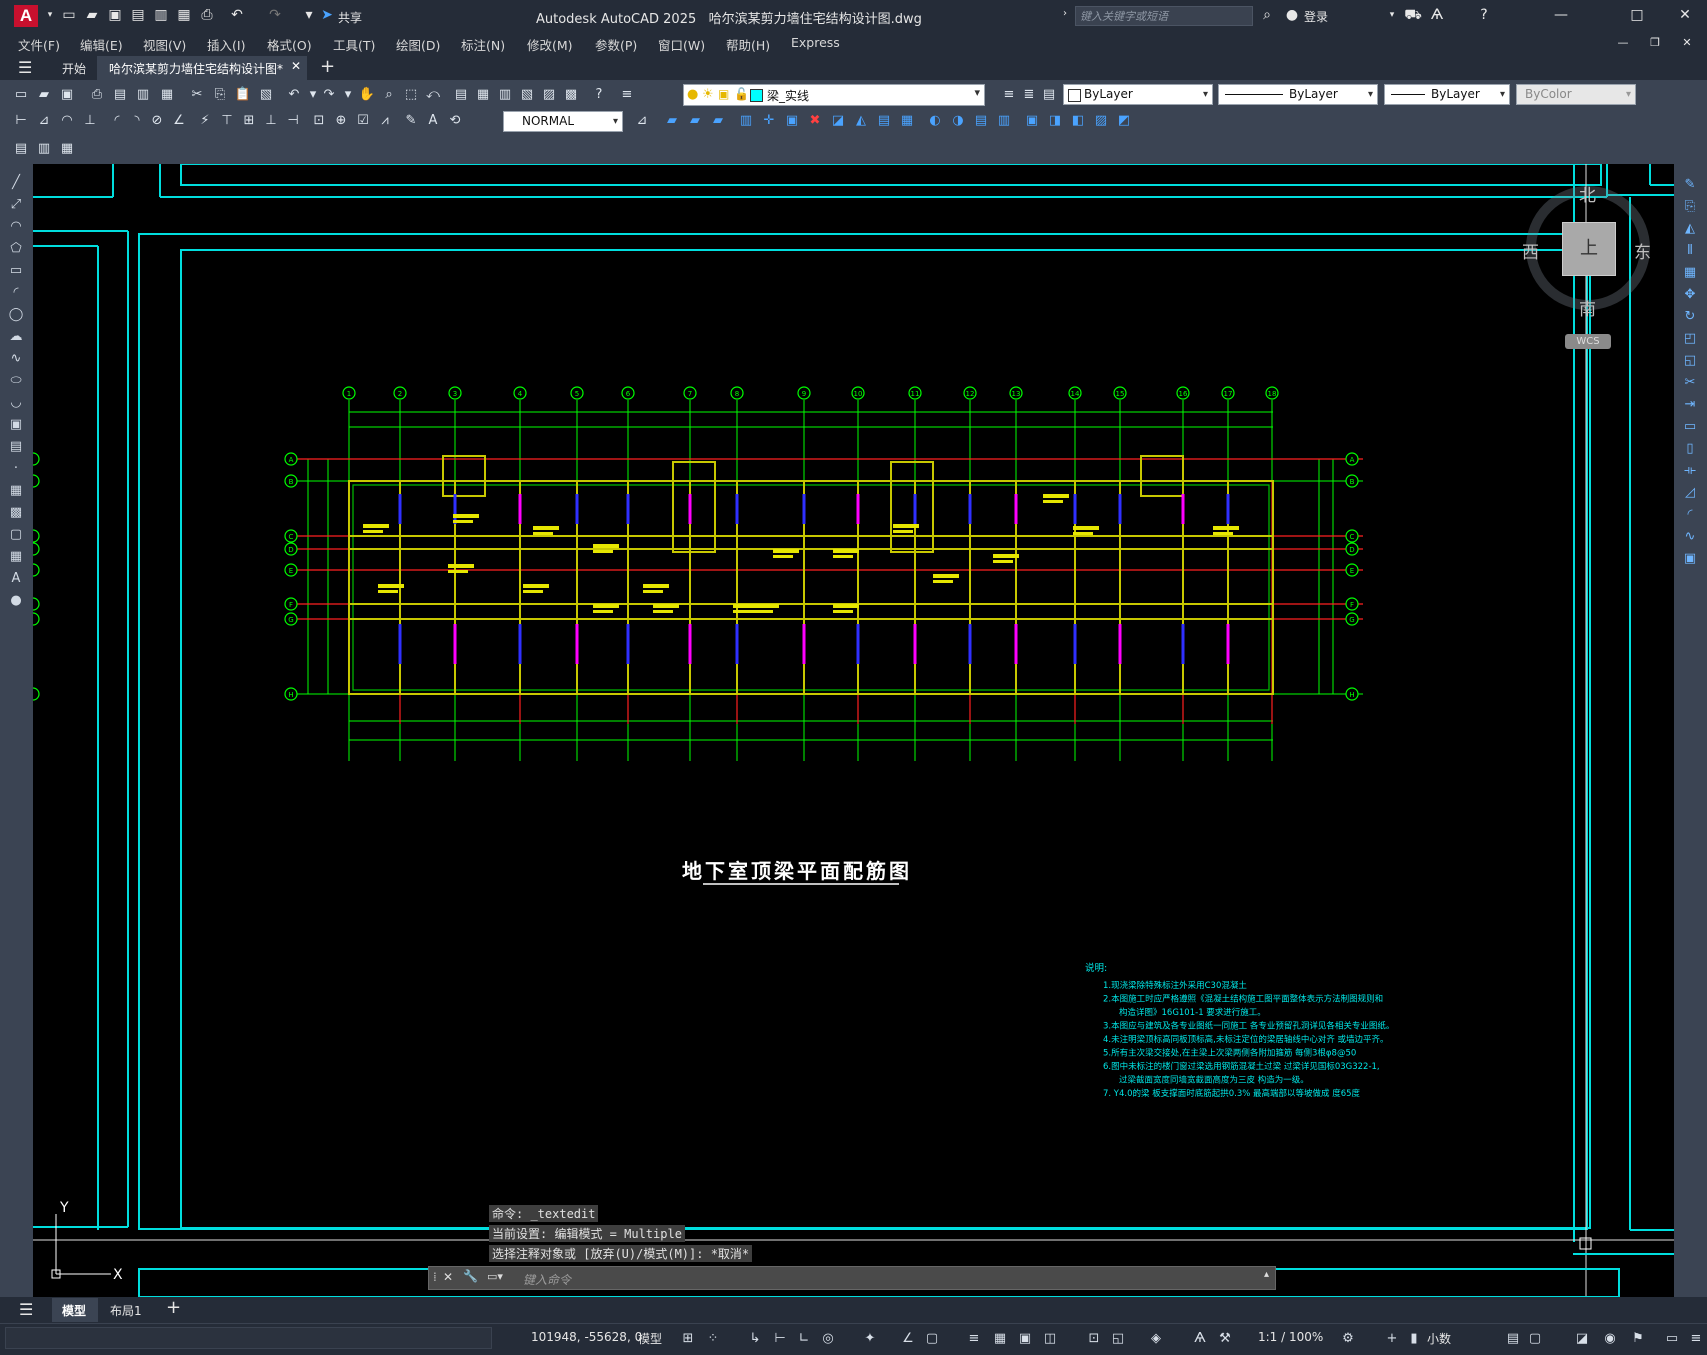 The width and height of the screenshot is (1707, 1355). Describe the element at coordinates (695, 121) in the screenshot. I see `tool-b-icon: ▰` at that location.